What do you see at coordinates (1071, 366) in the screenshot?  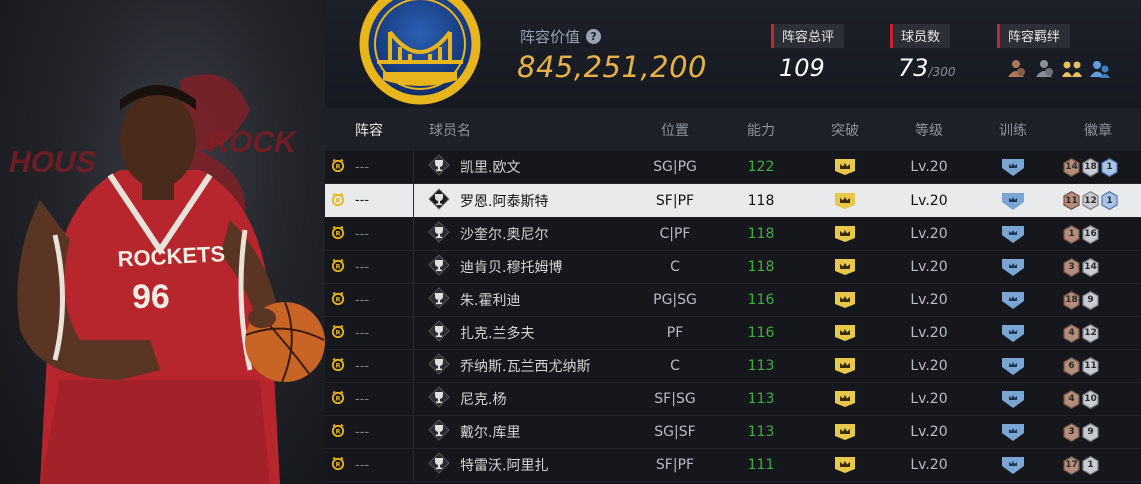 I see `badge-bronze-icon: 6` at bounding box center [1071, 366].